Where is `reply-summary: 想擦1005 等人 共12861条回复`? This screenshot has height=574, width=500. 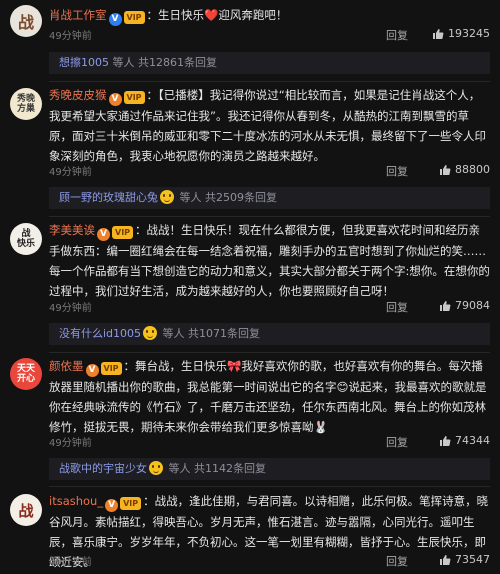 reply-summary: 想擦1005 等人 共12861条回复 is located at coordinates (269, 63).